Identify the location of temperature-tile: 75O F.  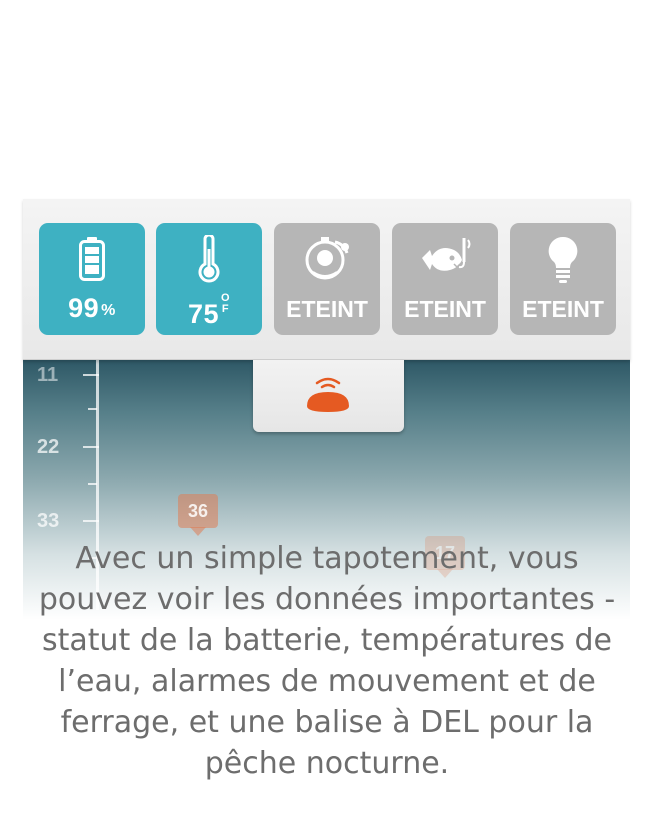
(209, 279).